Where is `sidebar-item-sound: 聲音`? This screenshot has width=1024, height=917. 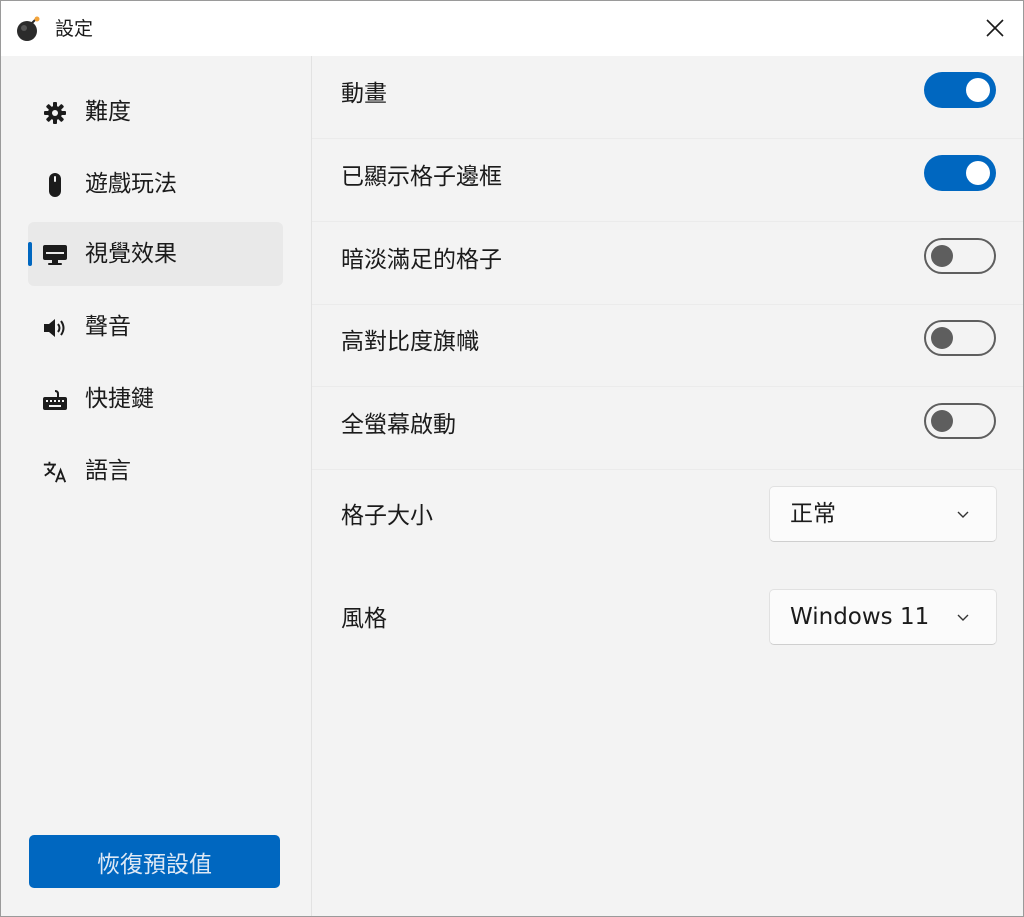
sidebar-item-sound: 聲音 is located at coordinates (155, 327).